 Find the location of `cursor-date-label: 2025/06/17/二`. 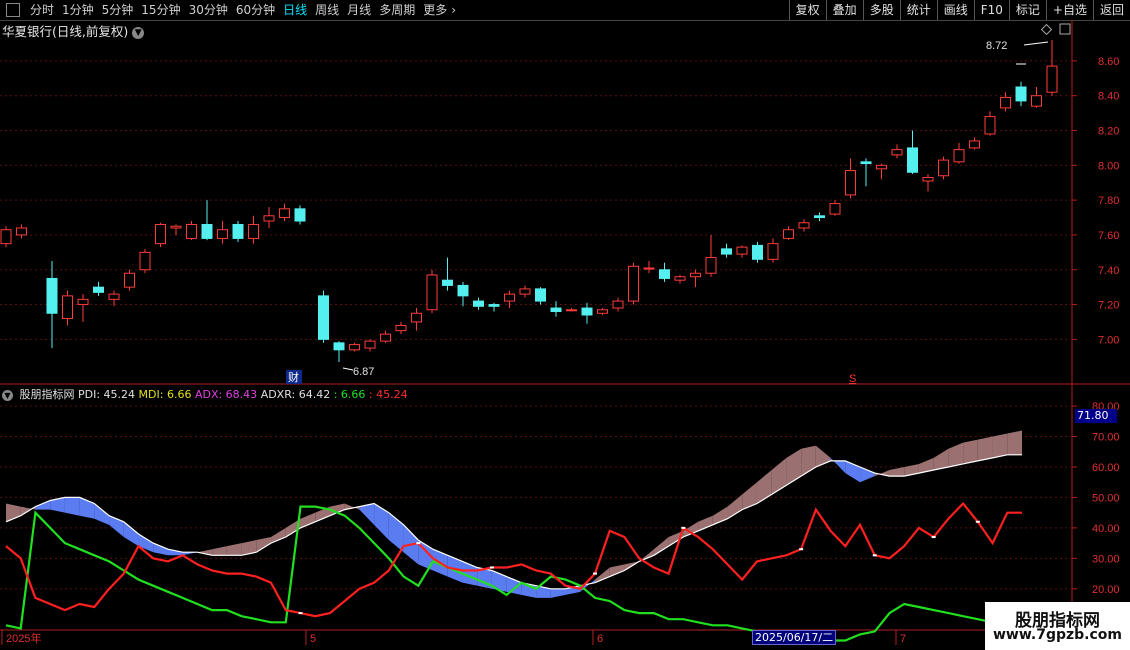

cursor-date-label: 2025/06/17/二 is located at coordinates (794, 637).